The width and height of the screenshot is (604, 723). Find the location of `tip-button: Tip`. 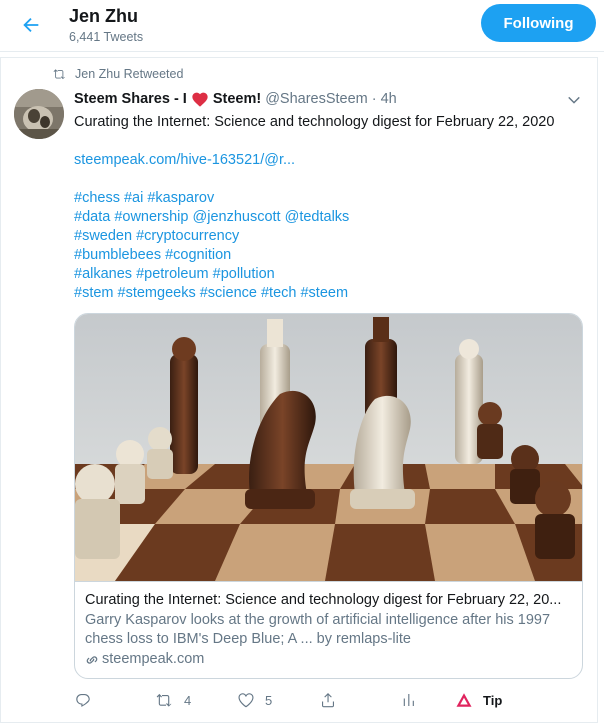

tip-button: Tip is located at coordinates (478, 700).